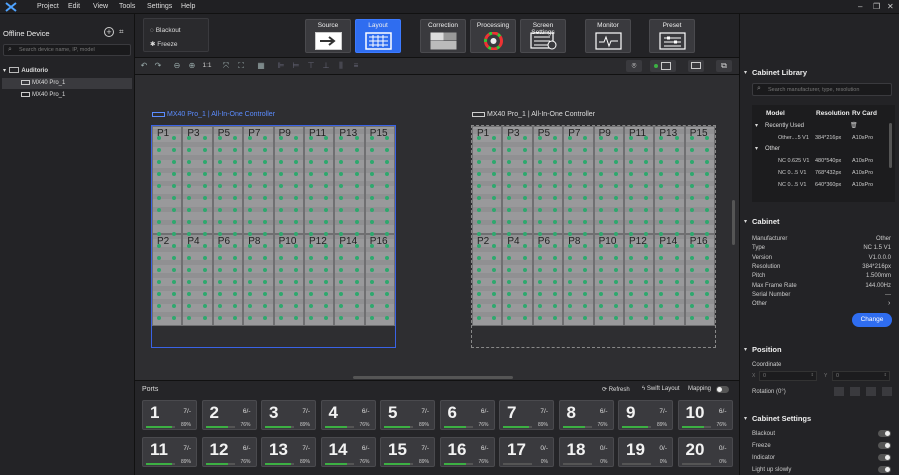  What do you see at coordinates (543, 36) in the screenshot?
I see `screen-settings-button: Screen Settings` at bounding box center [543, 36].